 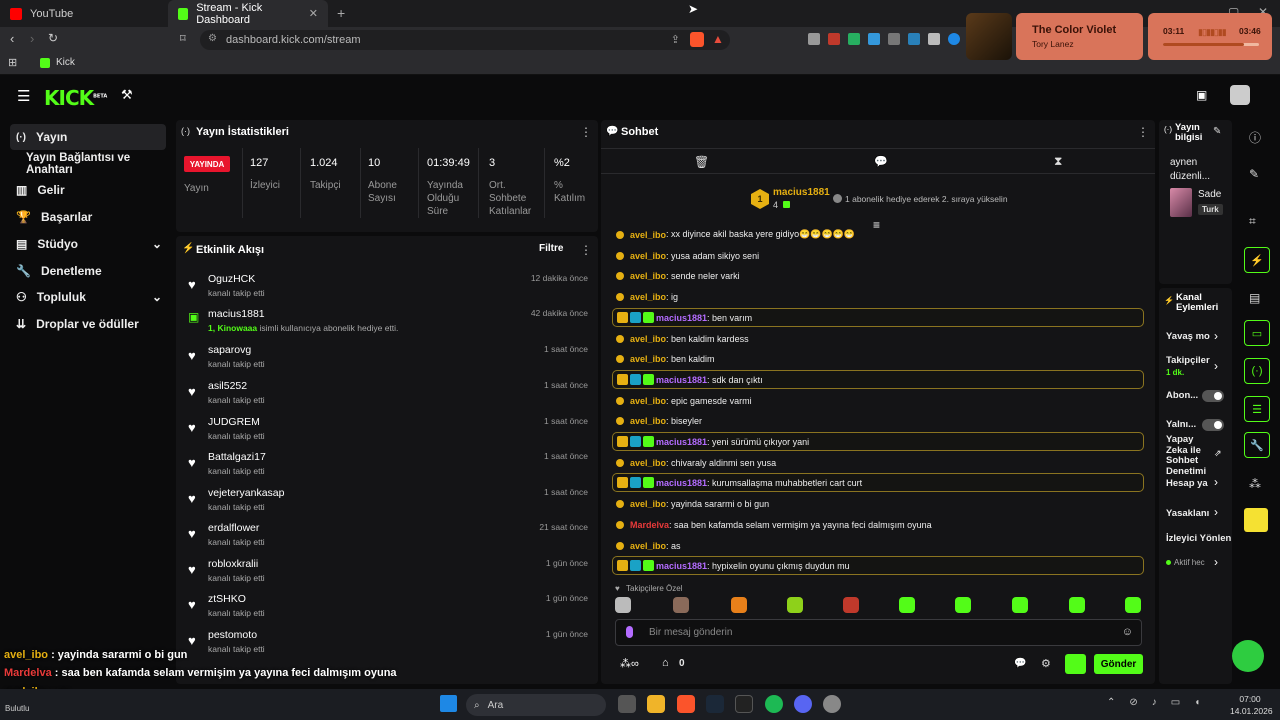 I want to click on followers-mode-row: Takipçiler, so click(x=1188, y=360).